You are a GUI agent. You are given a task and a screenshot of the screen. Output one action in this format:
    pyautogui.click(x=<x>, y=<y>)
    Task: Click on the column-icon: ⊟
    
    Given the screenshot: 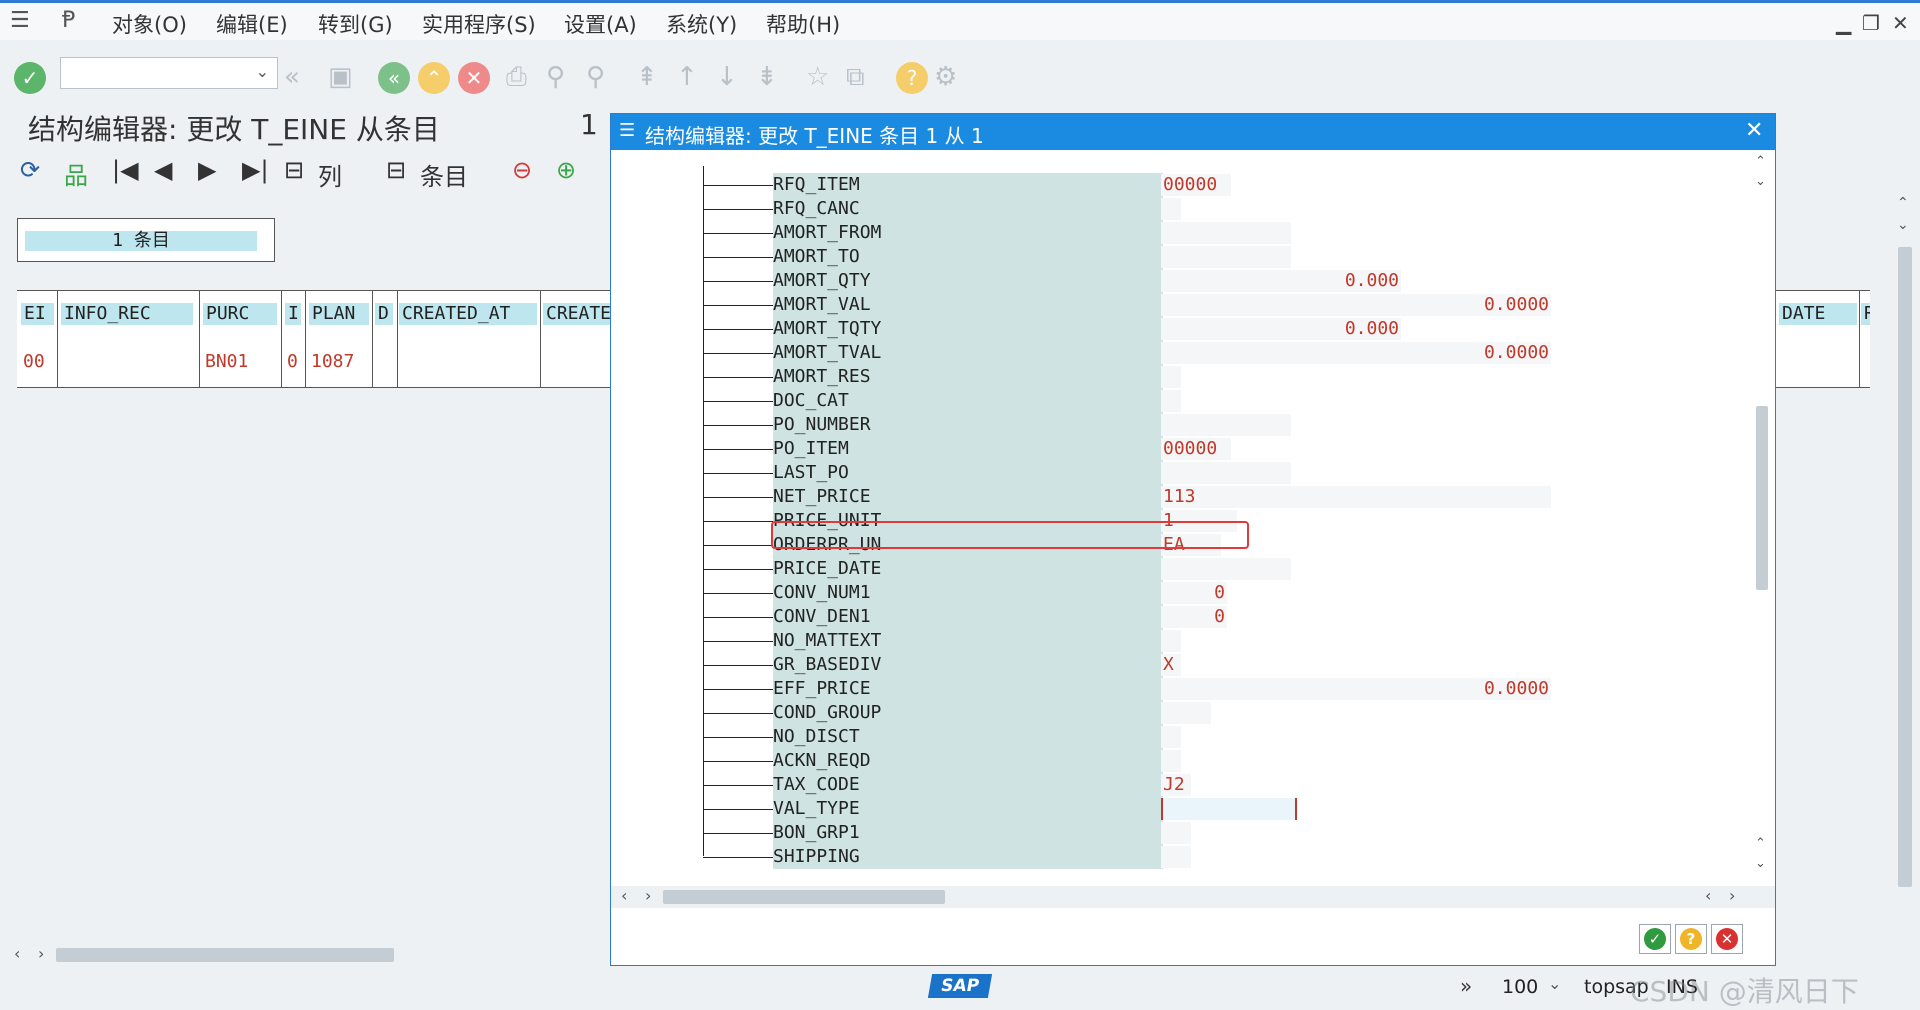 What is the action you would take?
    pyautogui.click(x=294, y=170)
    